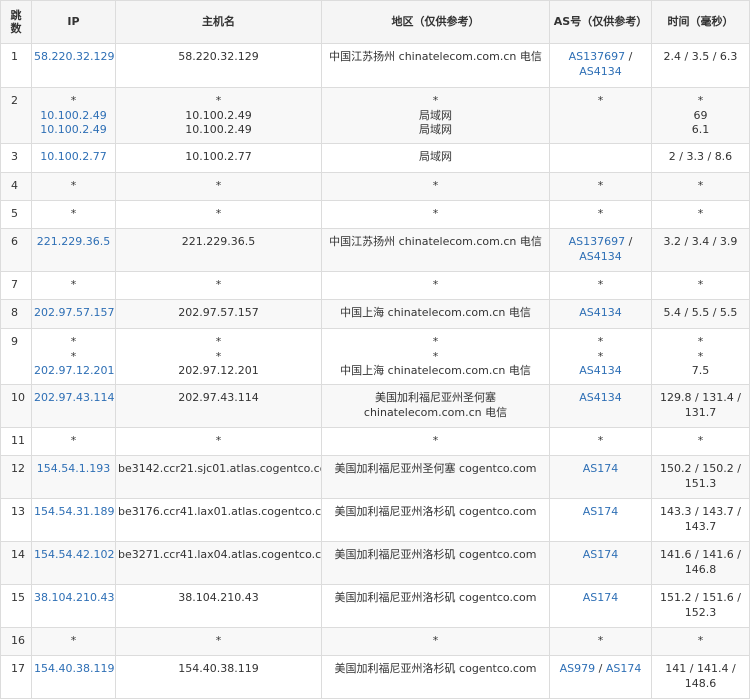  What do you see at coordinates (218, 115) in the screenshot?
I see `hostname-text: 10.100.2.49` at bounding box center [218, 115].